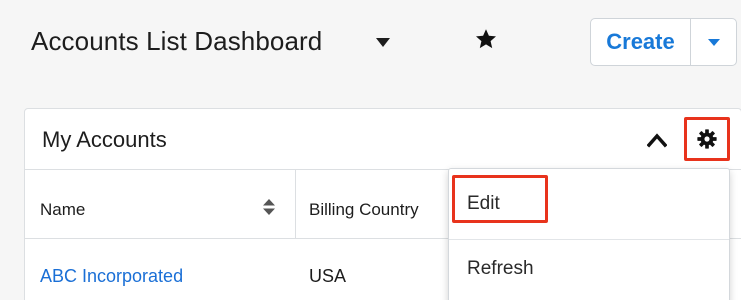 This screenshot has height=300, width=741. What do you see at coordinates (657, 140) in the screenshot?
I see `chevron-up-icon` at bounding box center [657, 140].